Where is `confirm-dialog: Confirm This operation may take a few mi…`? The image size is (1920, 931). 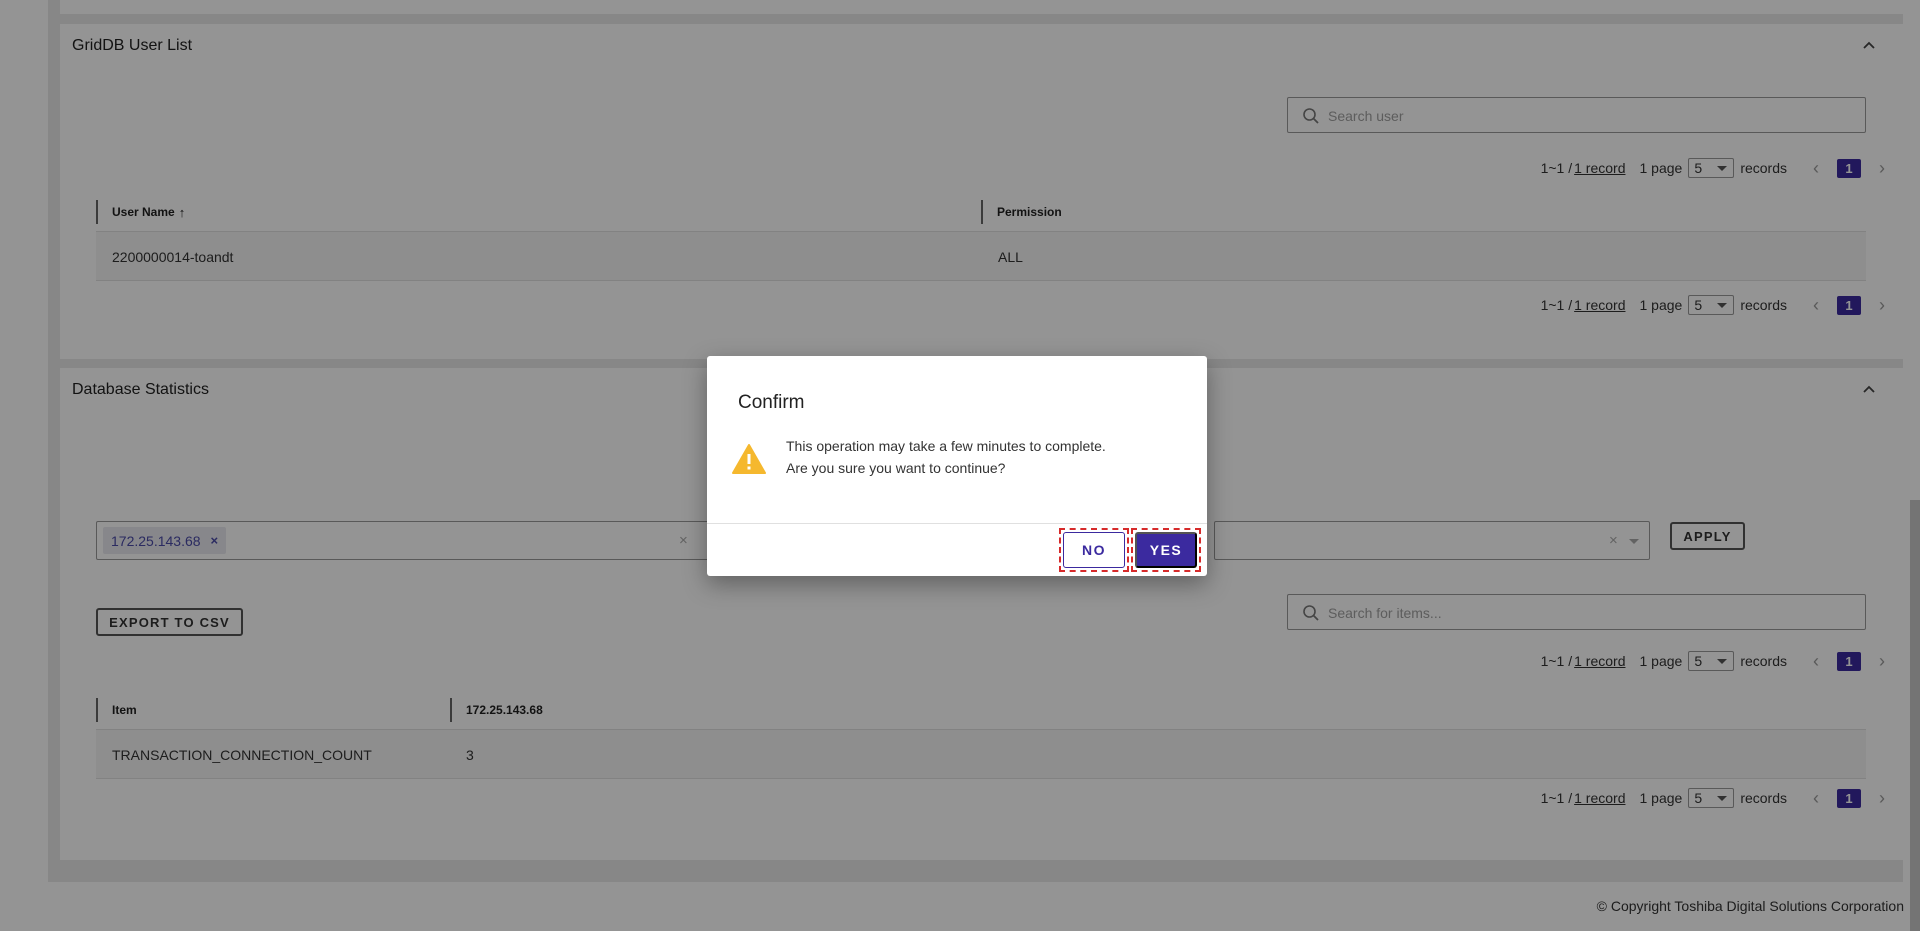 confirm-dialog: Confirm This operation may take a few mi… is located at coordinates (957, 466).